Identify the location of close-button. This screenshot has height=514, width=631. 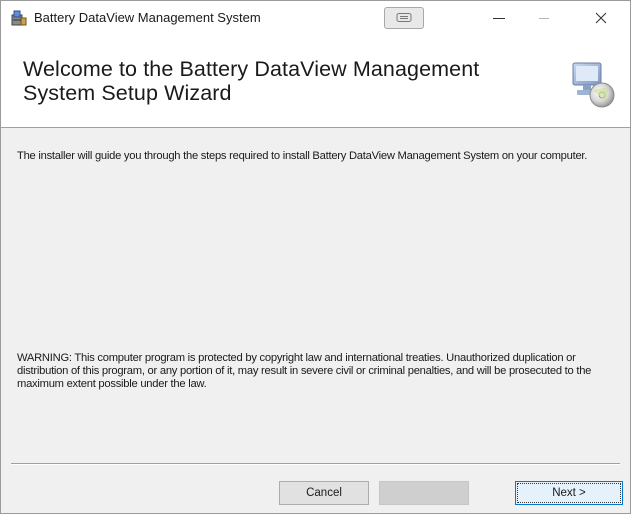
(601, 18).